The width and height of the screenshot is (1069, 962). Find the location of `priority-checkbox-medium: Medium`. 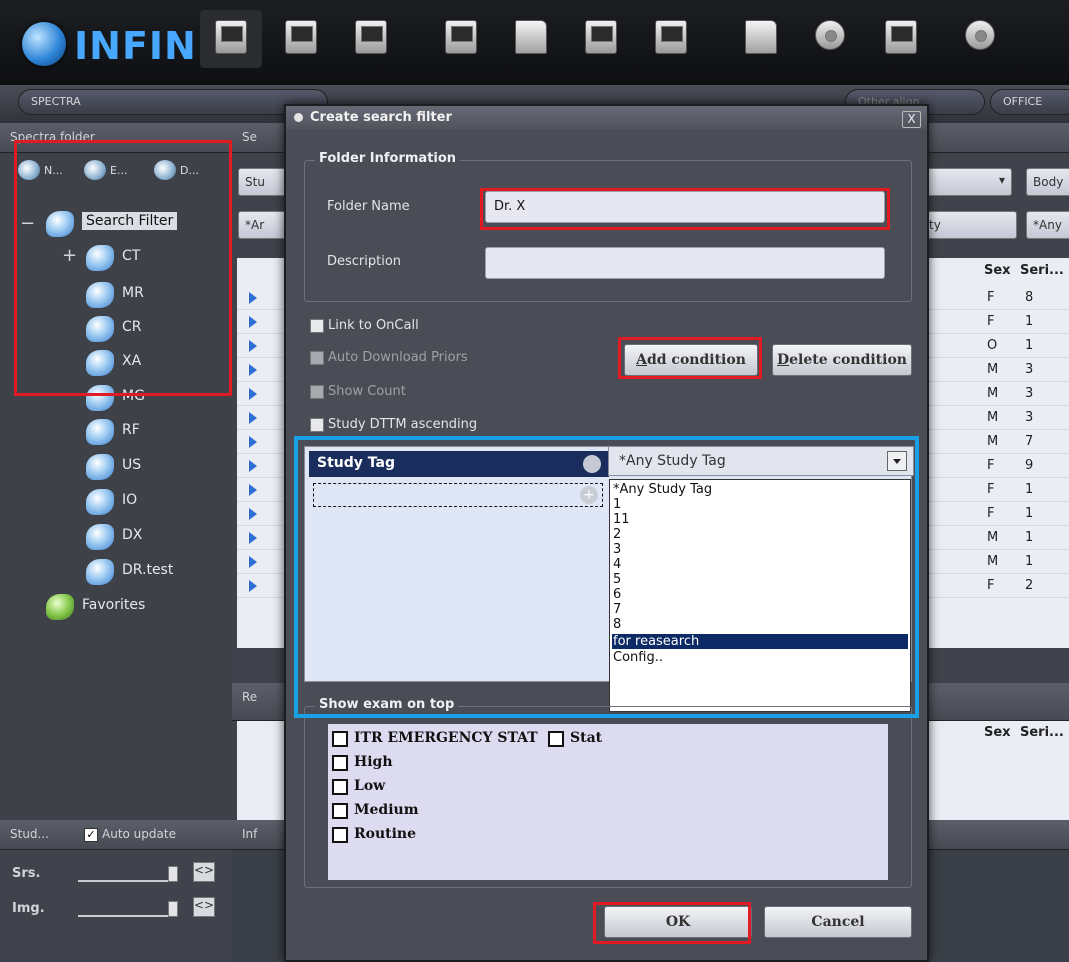

priority-checkbox-medium: Medium is located at coordinates (375, 810).